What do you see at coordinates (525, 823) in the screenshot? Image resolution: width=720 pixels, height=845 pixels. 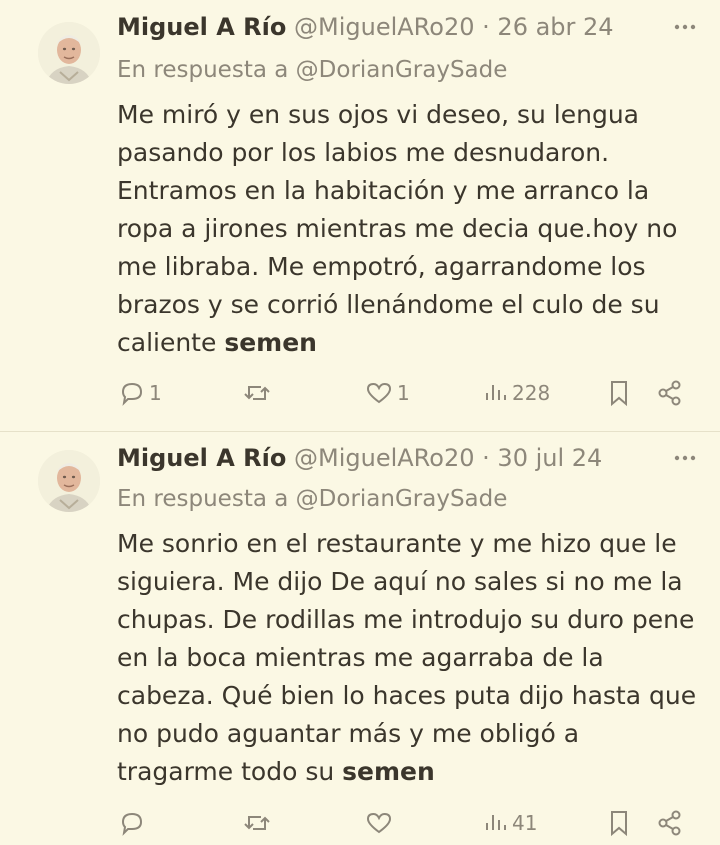 I see `views-count: 41` at bounding box center [525, 823].